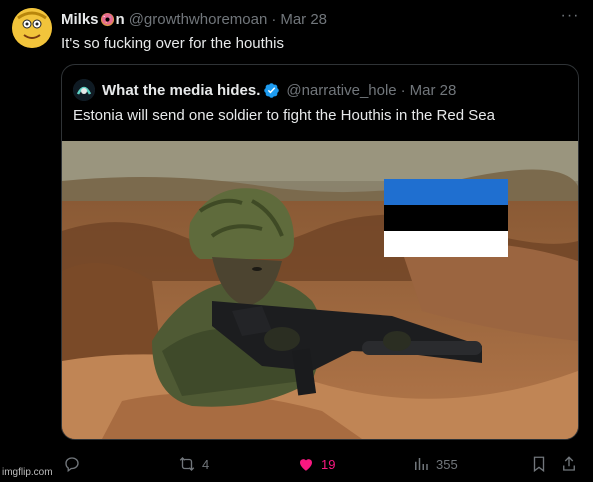 This screenshot has height=482, width=593. Describe the element at coordinates (272, 90) in the screenshot. I see `verified-badge-icon` at that location.